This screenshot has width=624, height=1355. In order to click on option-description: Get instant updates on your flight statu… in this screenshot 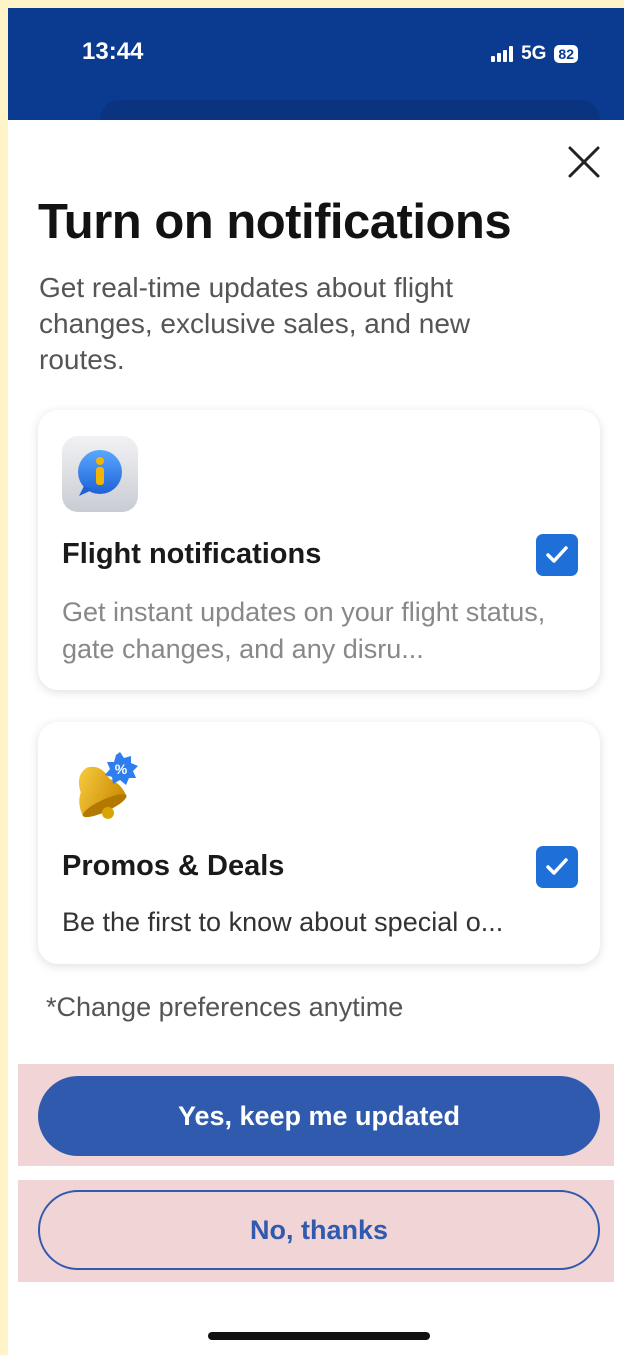, I will do `click(304, 630)`.